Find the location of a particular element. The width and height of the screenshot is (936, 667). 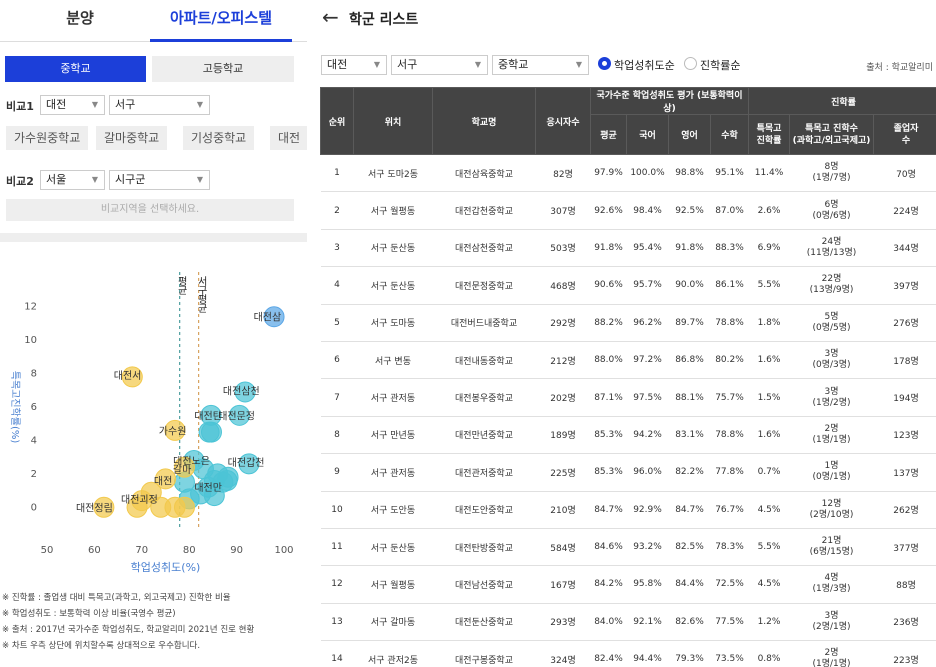

cell-graduates: 70명 is located at coordinates (904, 173).